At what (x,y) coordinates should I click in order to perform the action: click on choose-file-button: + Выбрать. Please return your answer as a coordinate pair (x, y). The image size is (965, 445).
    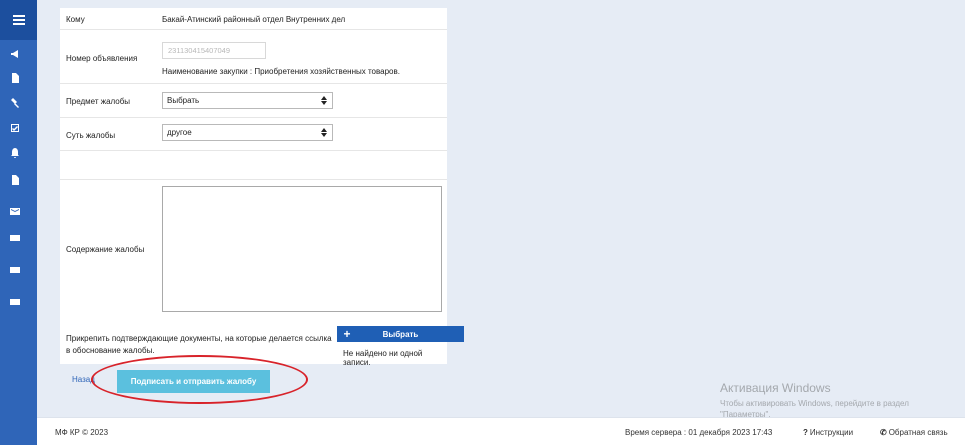
    Looking at the image, I should click on (400, 334).